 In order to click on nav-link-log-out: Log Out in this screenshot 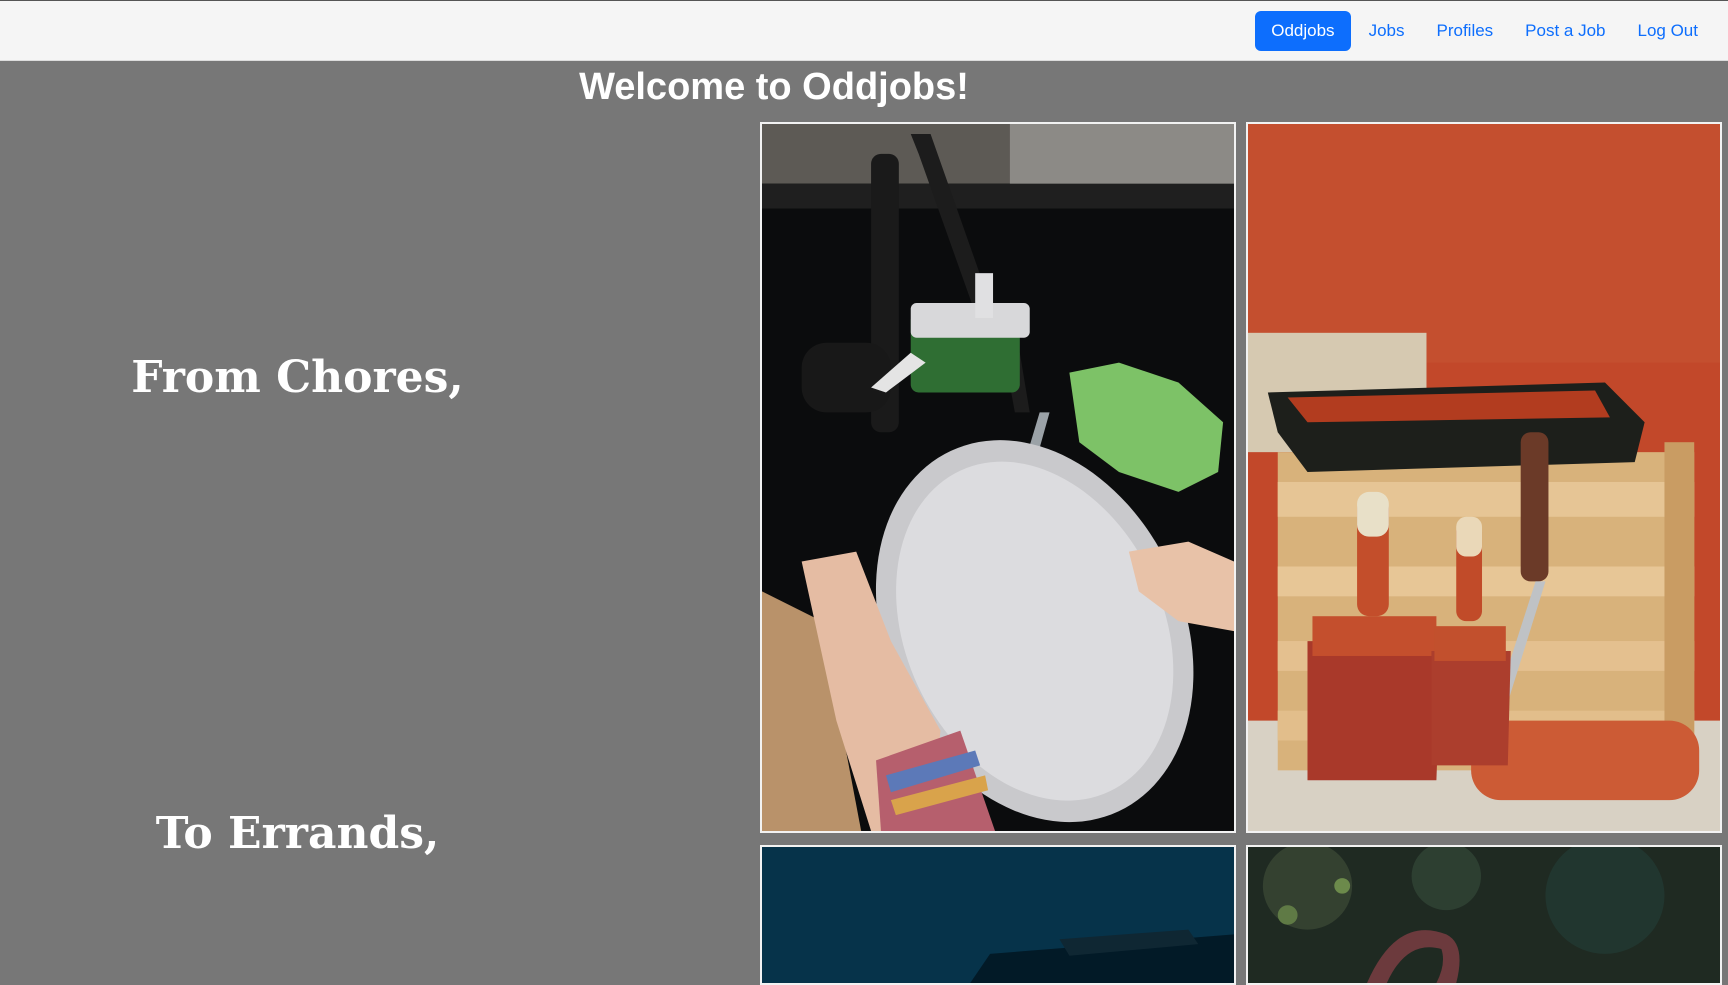, I will do `click(1668, 31)`.